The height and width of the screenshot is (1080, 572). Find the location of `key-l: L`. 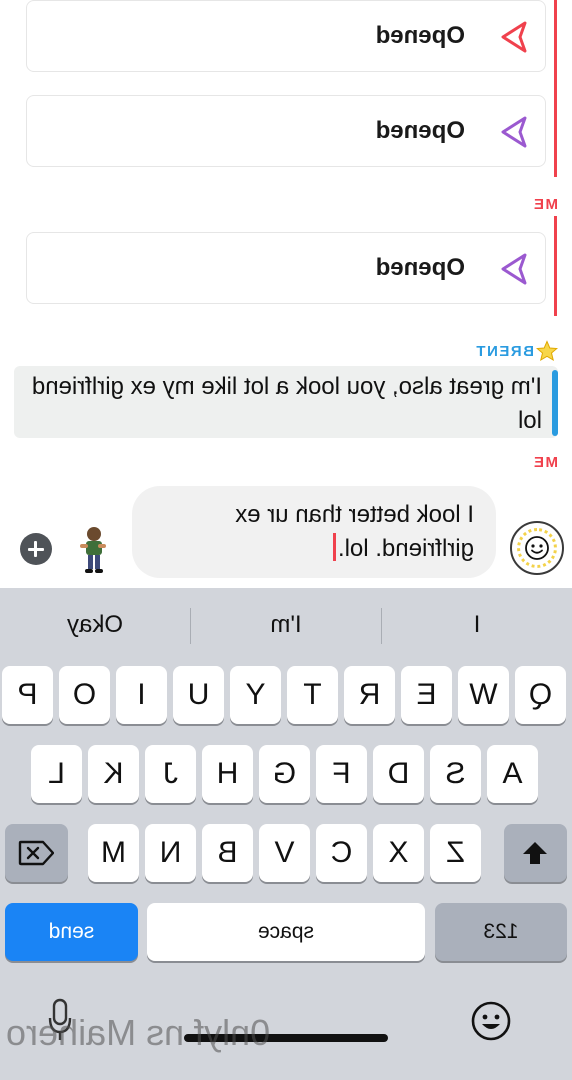

key-l: L is located at coordinates (56, 774).